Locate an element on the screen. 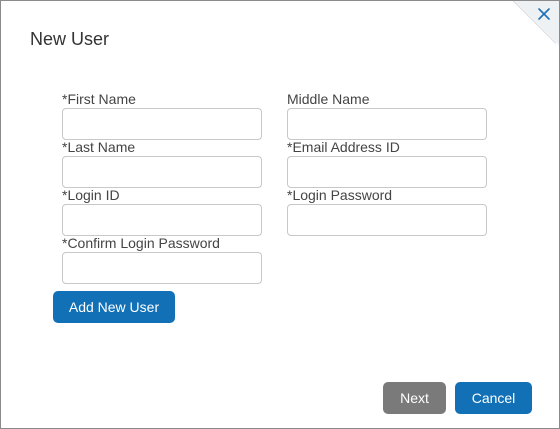  middle-name-field-group: Middle Name is located at coordinates (387, 115).